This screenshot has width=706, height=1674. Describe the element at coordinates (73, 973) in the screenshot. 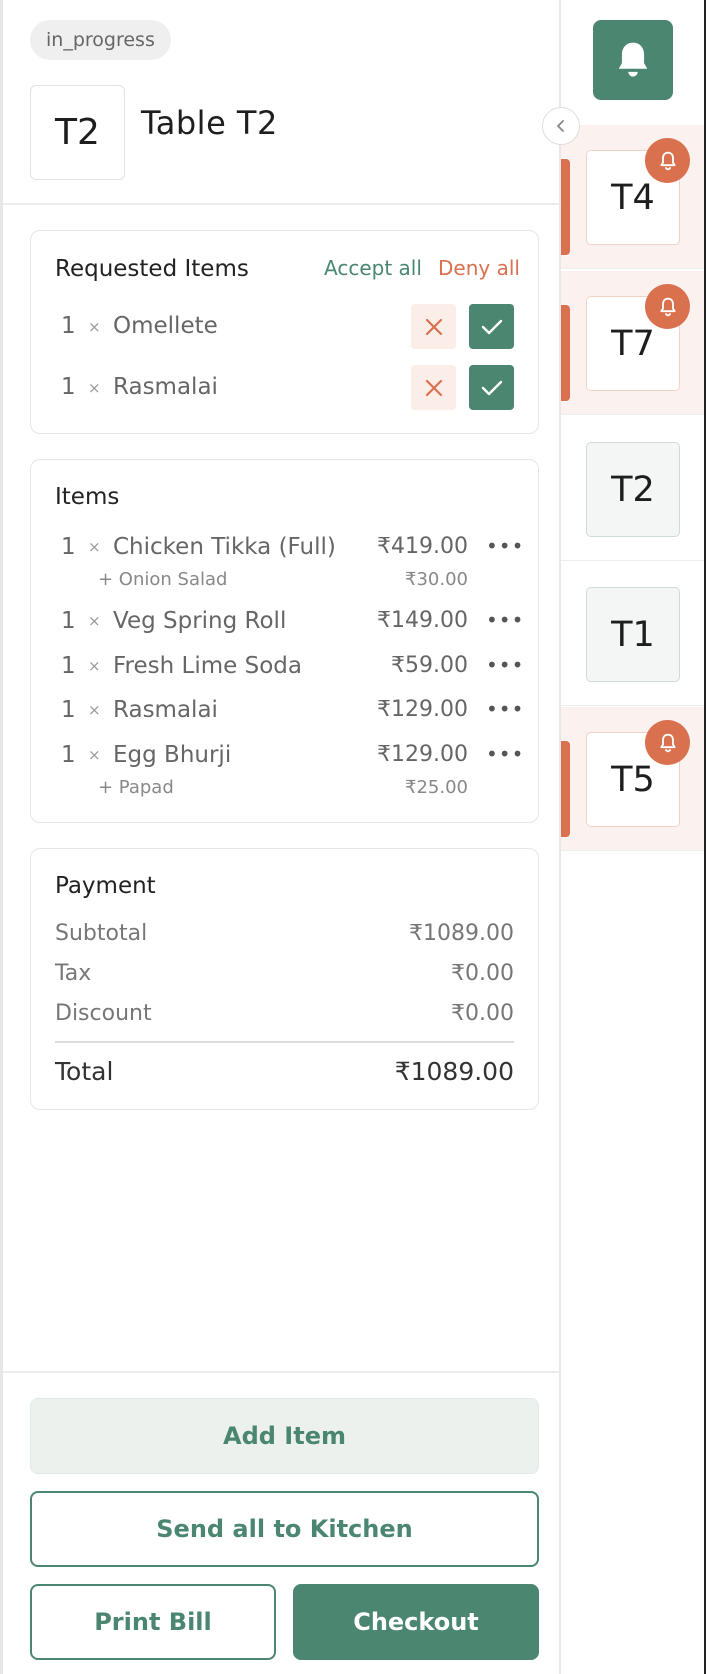

I see `tax-label: Tax` at that location.